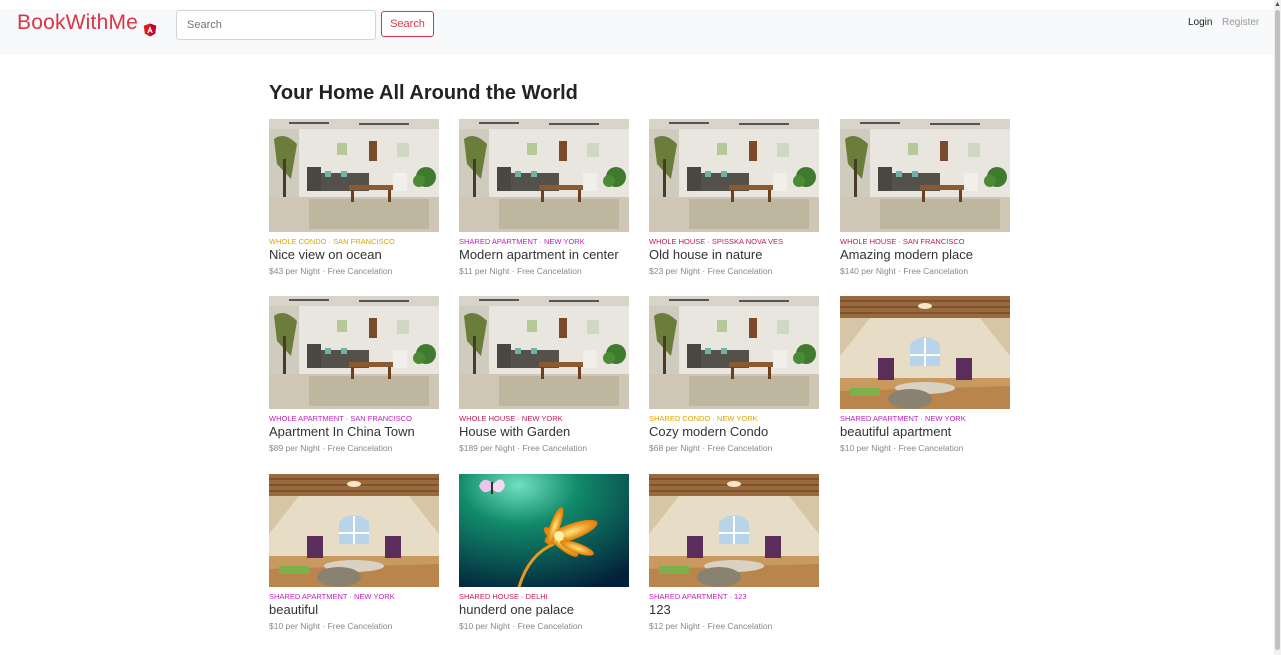 The width and height of the screenshot is (1281, 655). Describe the element at coordinates (703, 418) in the screenshot. I see `rental-category-city: Shared Condo · New York` at that location.